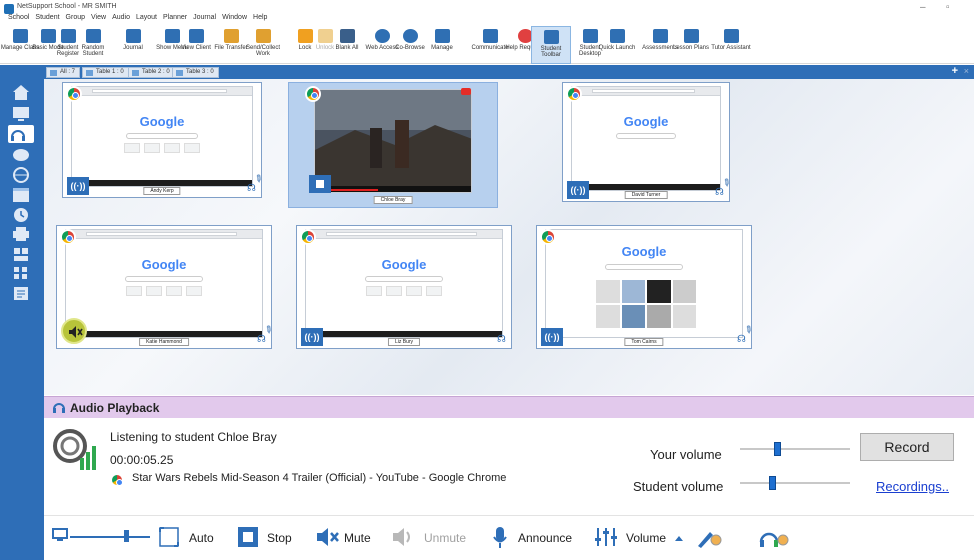 This screenshot has width=974, height=560. I want to click on menu-audio: Audio, so click(121, 19).